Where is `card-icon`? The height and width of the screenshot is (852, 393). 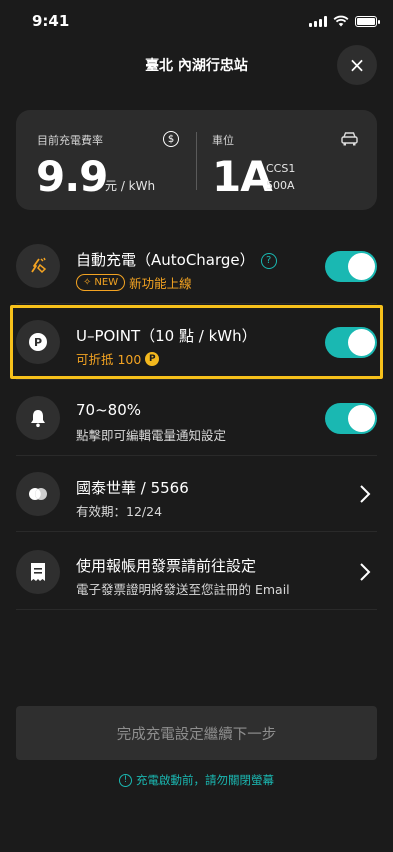 card-icon is located at coordinates (38, 494).